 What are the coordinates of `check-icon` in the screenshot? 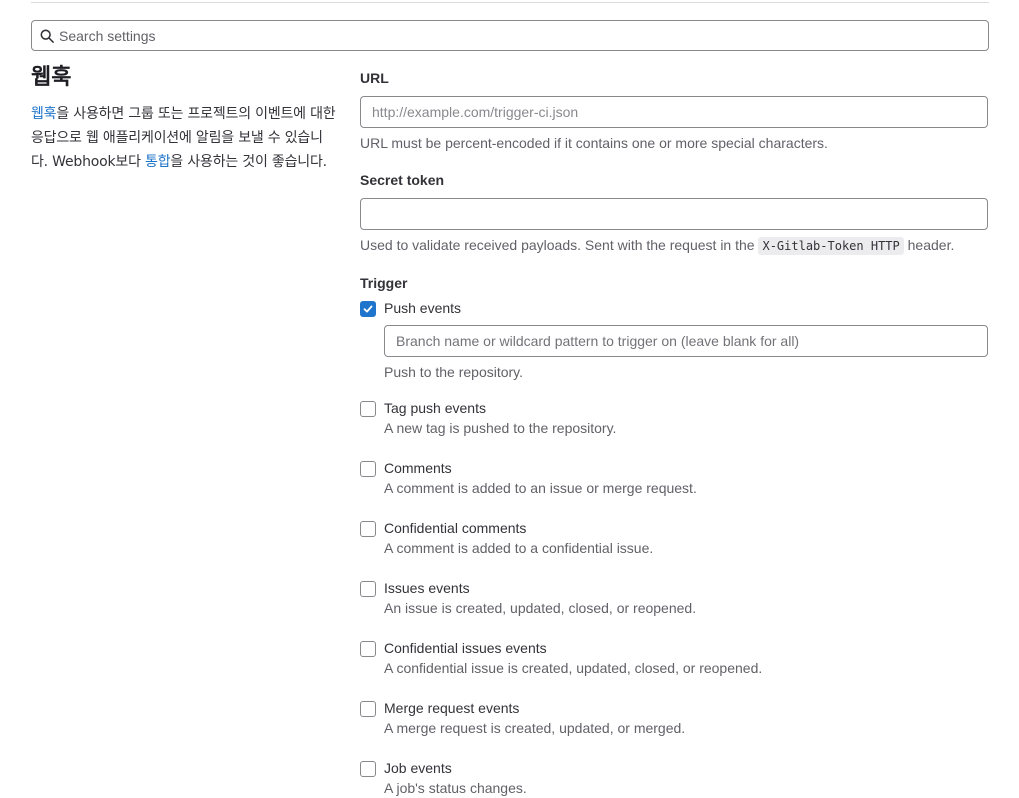 It's located at (368, 309).